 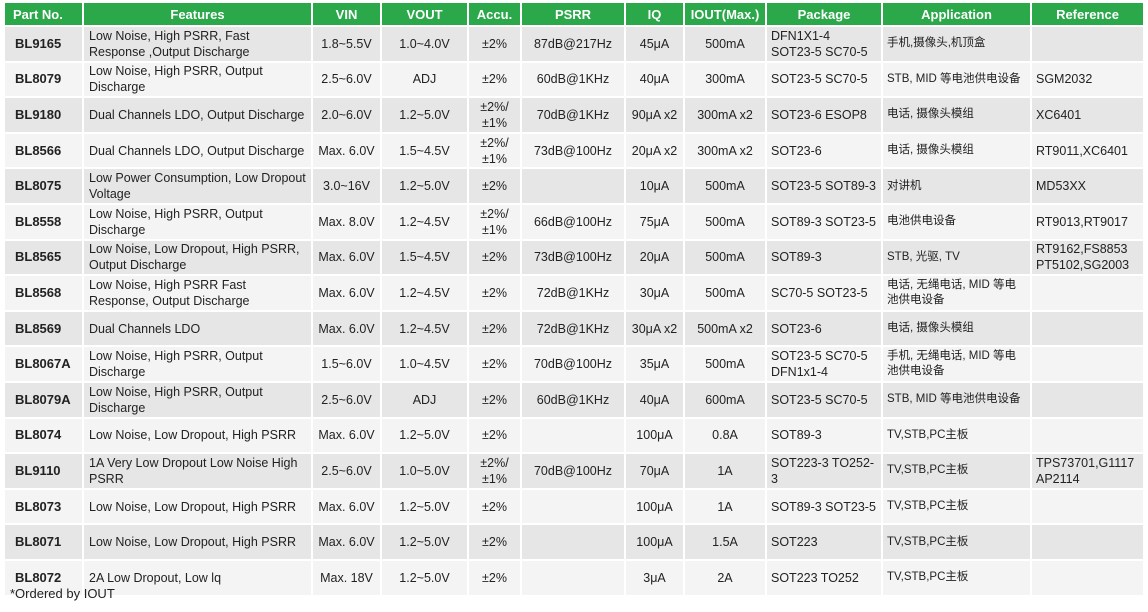 I want to click on iq-cell: 20μA, so click(x=655, y=256).